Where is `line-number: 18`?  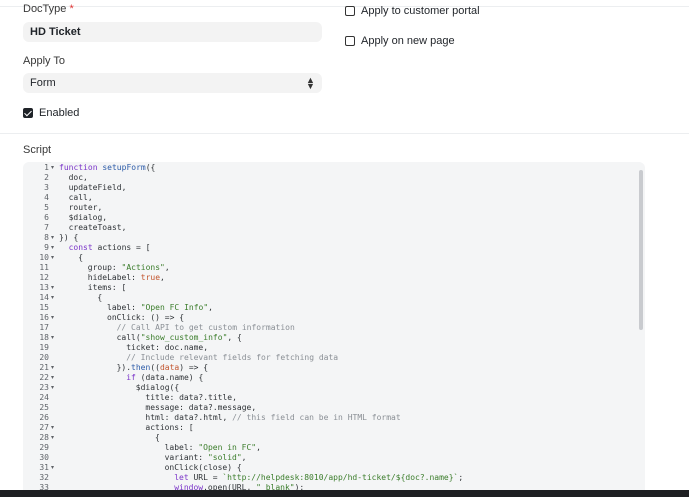 line-number: 18 is located at coordinates (44, 337).